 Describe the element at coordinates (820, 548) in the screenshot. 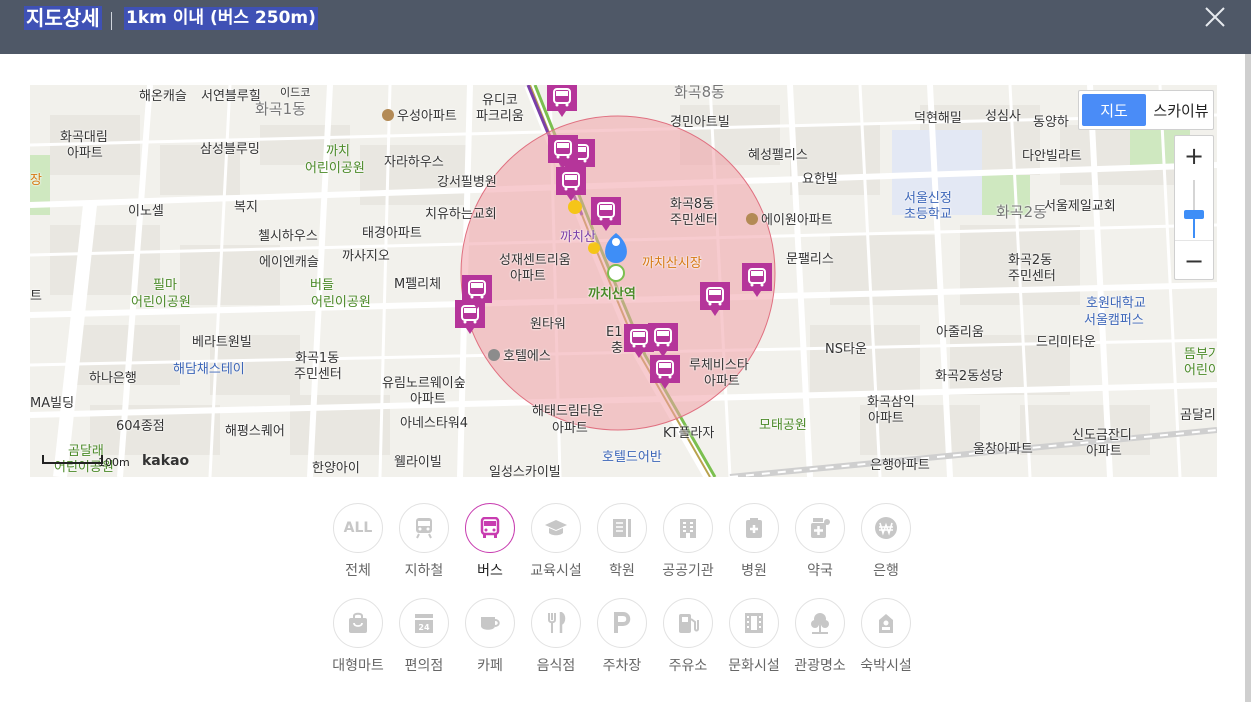

I see `category-pharmacy: 약국` at that location.